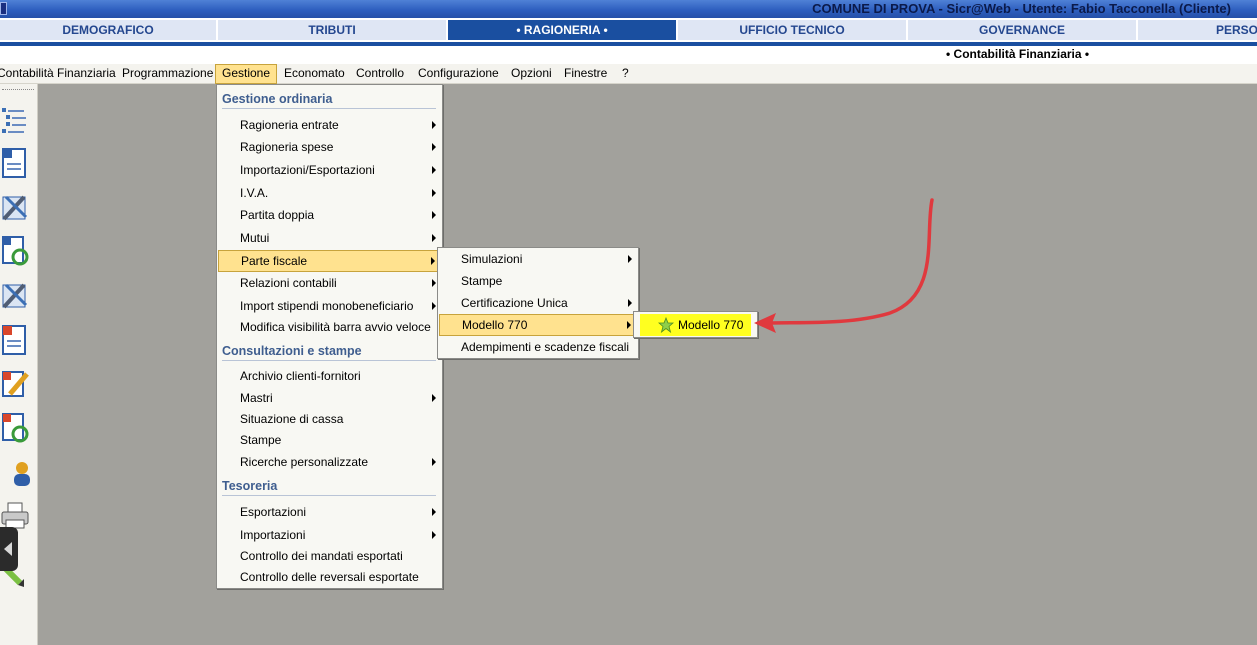 Image resolution: width=1257 pixels, height=645 pixels. I want to click on menu-item-relazioni-contabili: Relazioni contabili, so click(329, 283).